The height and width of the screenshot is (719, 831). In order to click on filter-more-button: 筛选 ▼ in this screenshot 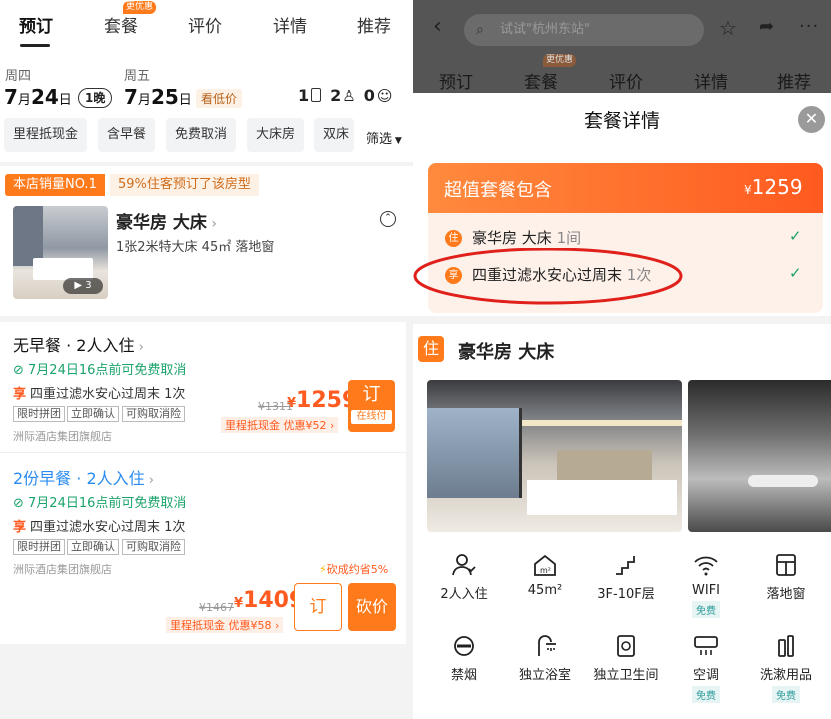, I will do `click(384, 137)`.